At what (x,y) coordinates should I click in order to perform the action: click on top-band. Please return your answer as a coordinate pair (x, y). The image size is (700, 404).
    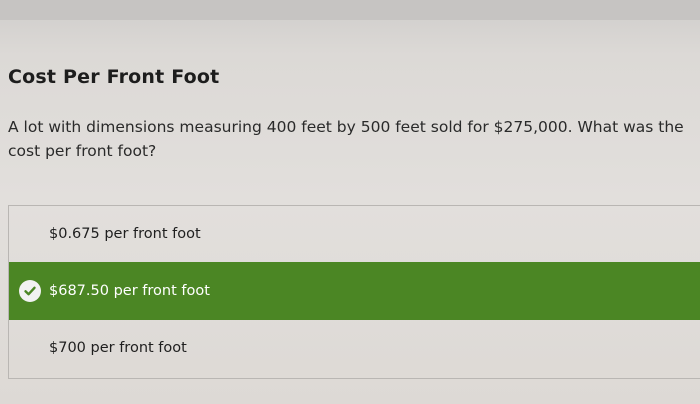
    Looking at the image, I should click on (350, 10).